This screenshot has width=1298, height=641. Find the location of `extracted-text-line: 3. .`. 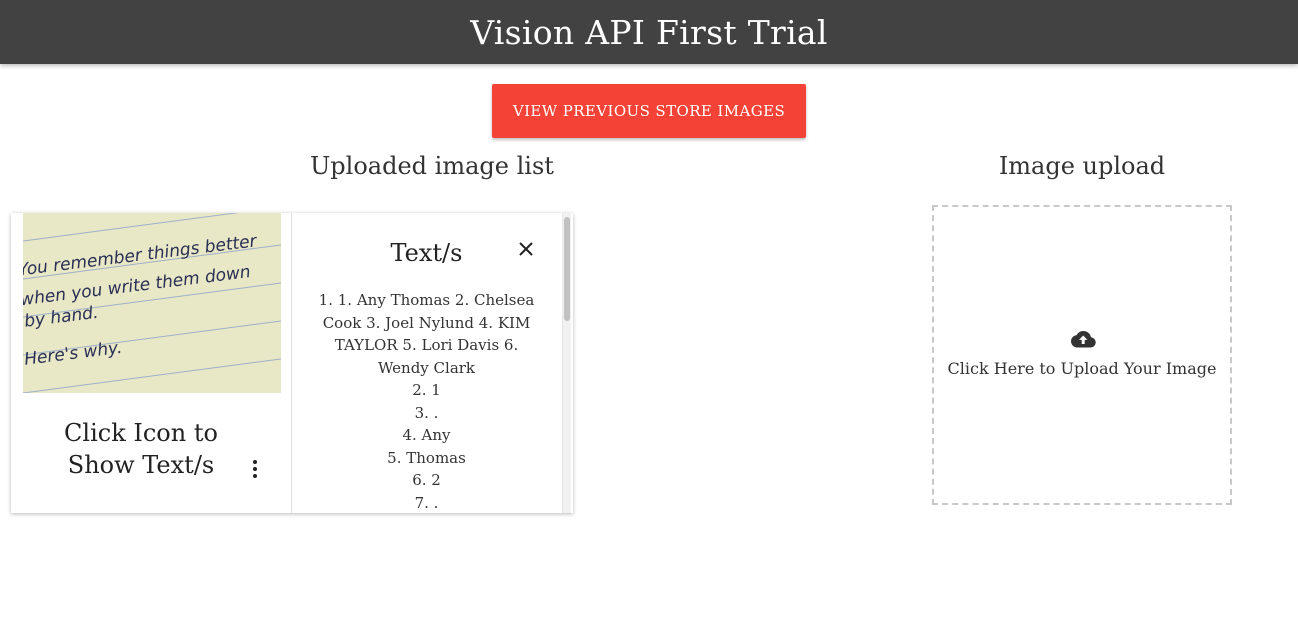

extracted-text-line: 3. . is located at coordinates (426, 412).